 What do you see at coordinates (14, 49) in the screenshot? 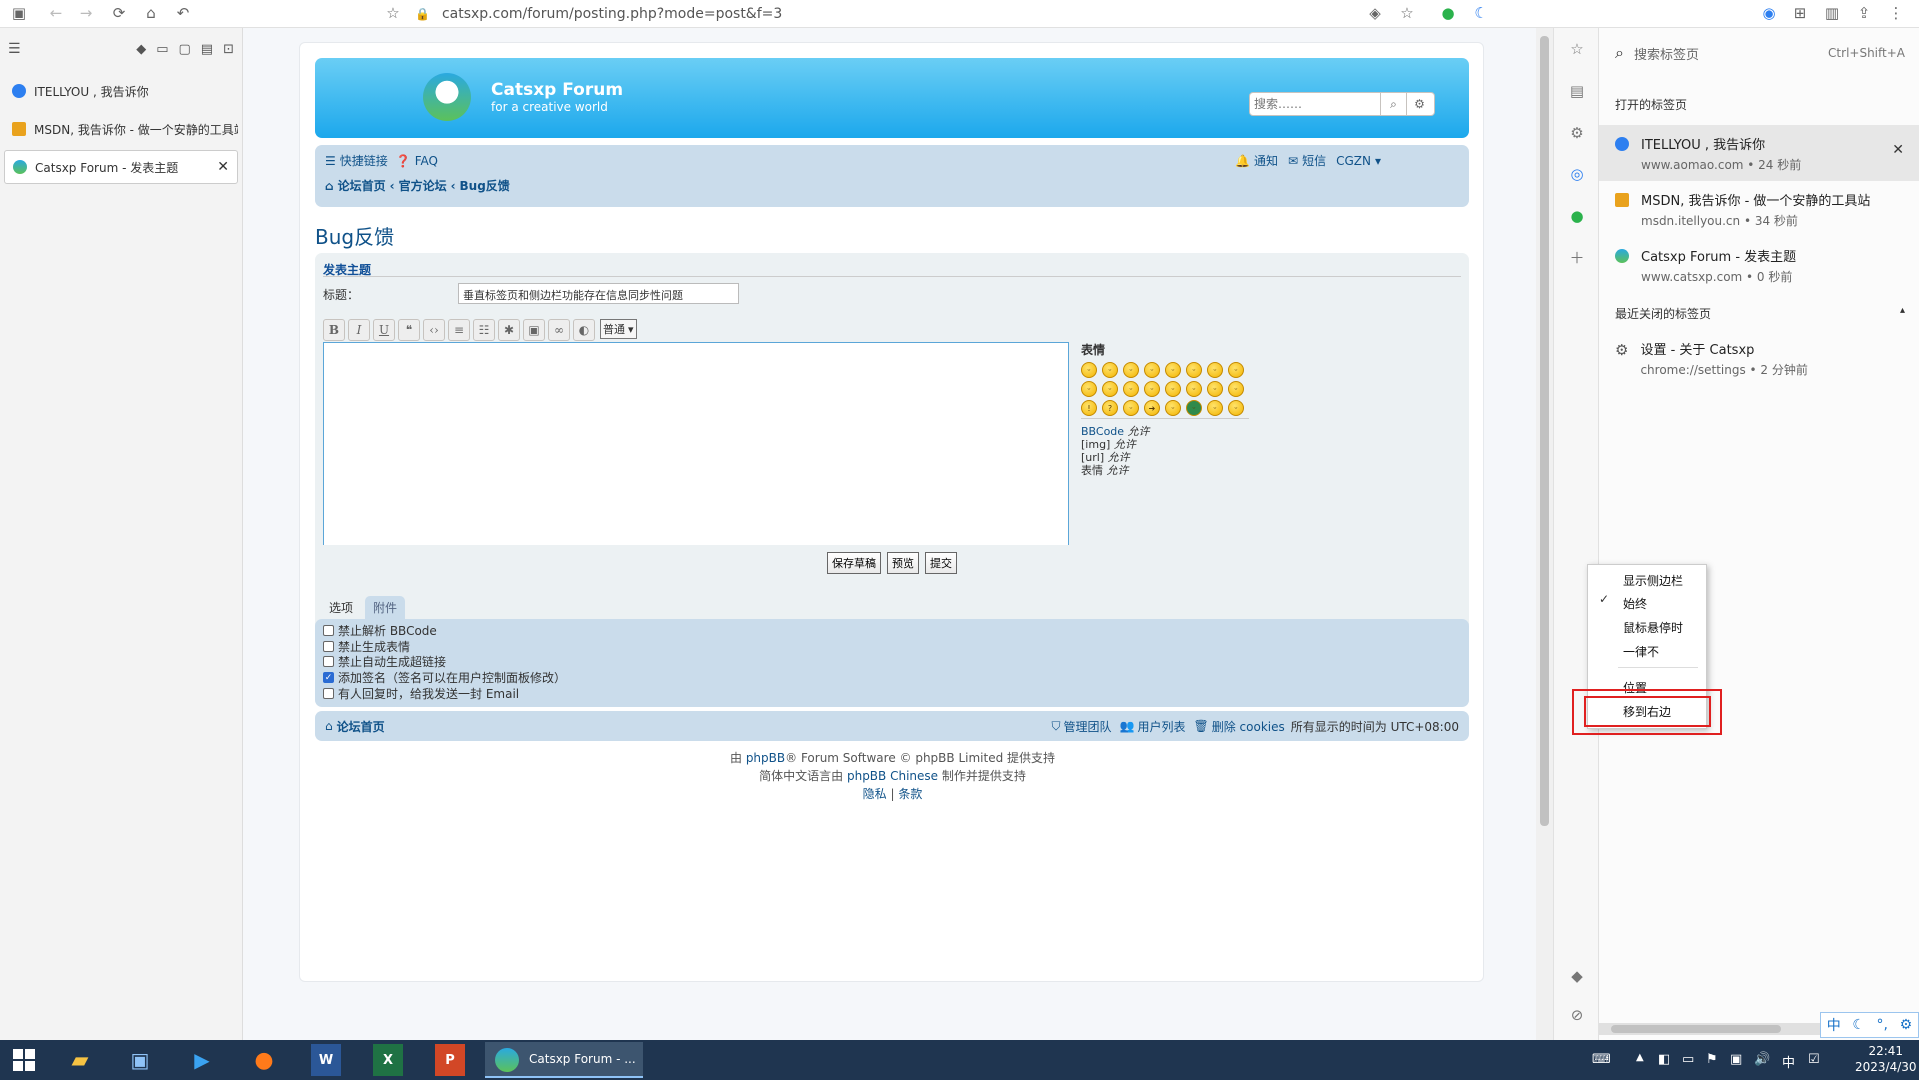
I see `list-icon: ☰` at bounding box center [14, 49].